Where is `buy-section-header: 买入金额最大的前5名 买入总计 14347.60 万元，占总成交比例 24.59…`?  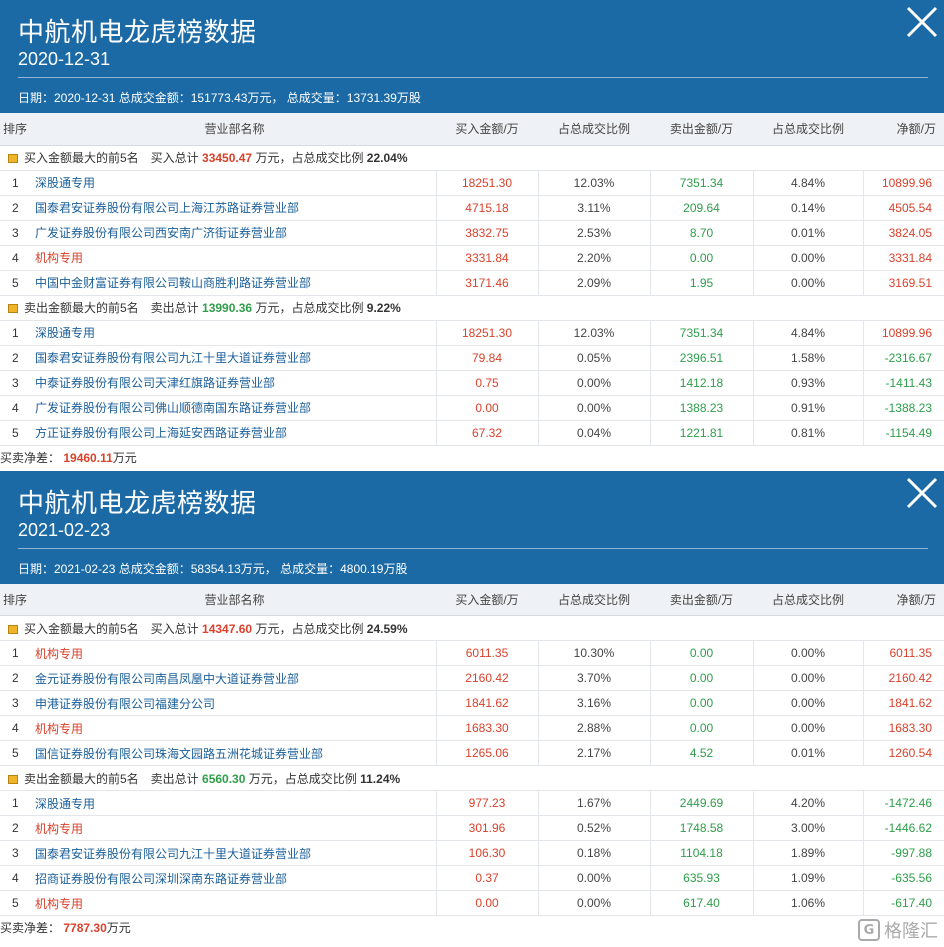 buy-section-header: 买入金额最大的前5名 买入总计 14347.60 万元，占总成交比例 24.59… is located at coordinates (472, 628).